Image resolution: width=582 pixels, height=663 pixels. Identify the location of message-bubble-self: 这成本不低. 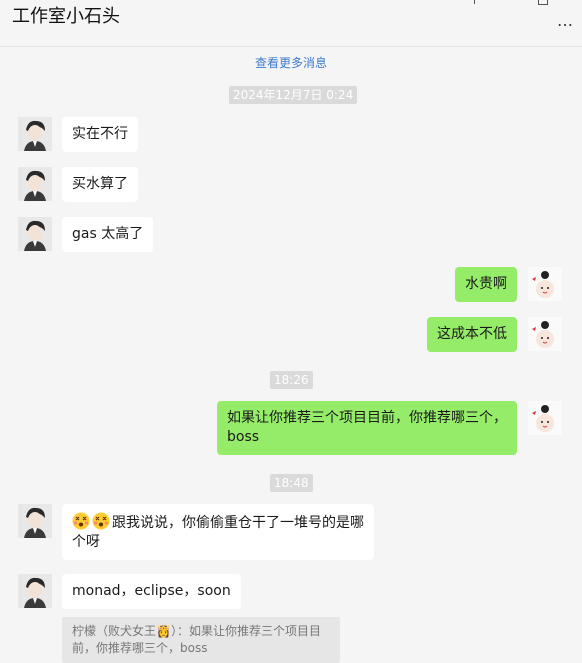
(472, 334).